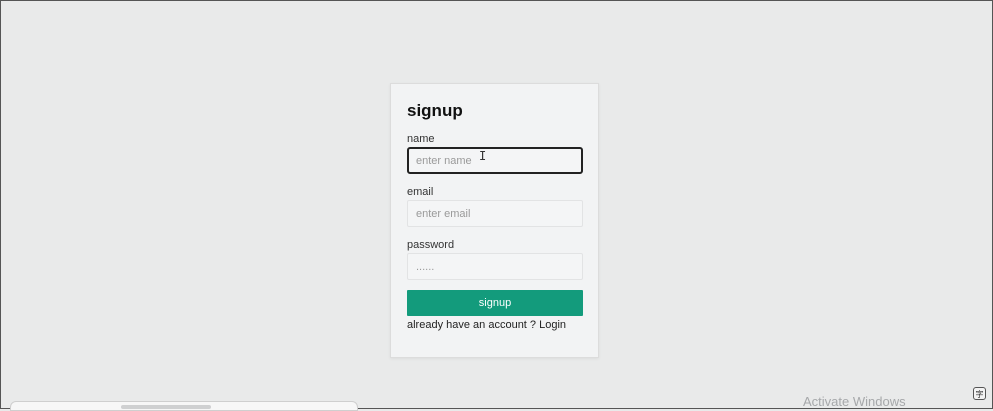  I want to click on taskbar-thumbnail, so click(184, 406).